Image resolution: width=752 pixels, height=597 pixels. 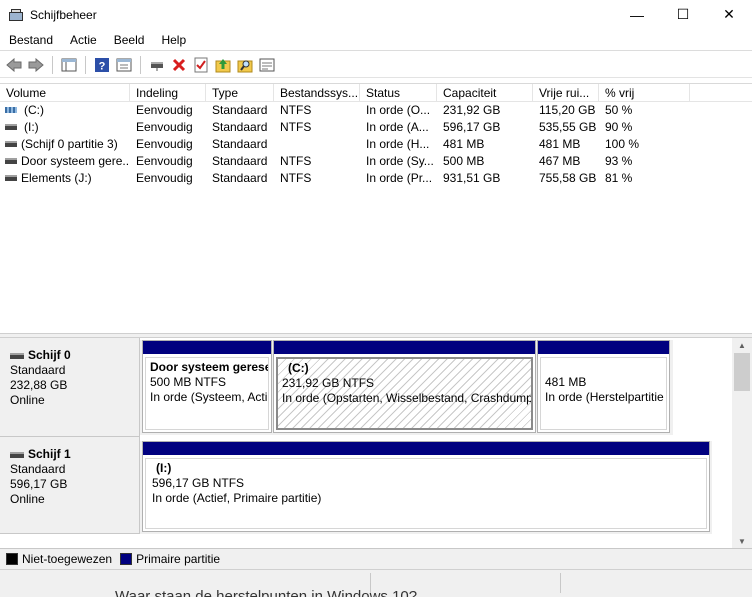 What do you see at coordinates (70, 387) in the screenshot?
I see `disk-0-label: Schijf 0 Standaard 232,88 GB Online` at bounding box center [70, 387].